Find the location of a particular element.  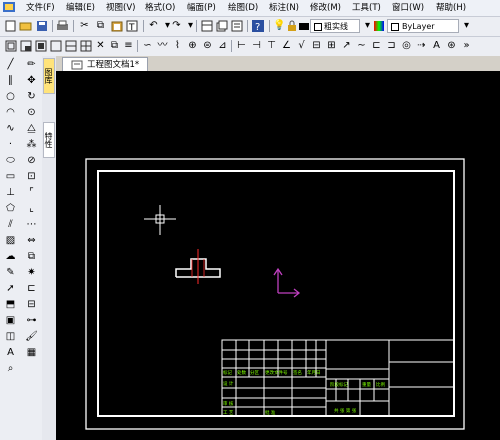

mirror-tool-icon: ⧋ is located at coordinates (31, 129).